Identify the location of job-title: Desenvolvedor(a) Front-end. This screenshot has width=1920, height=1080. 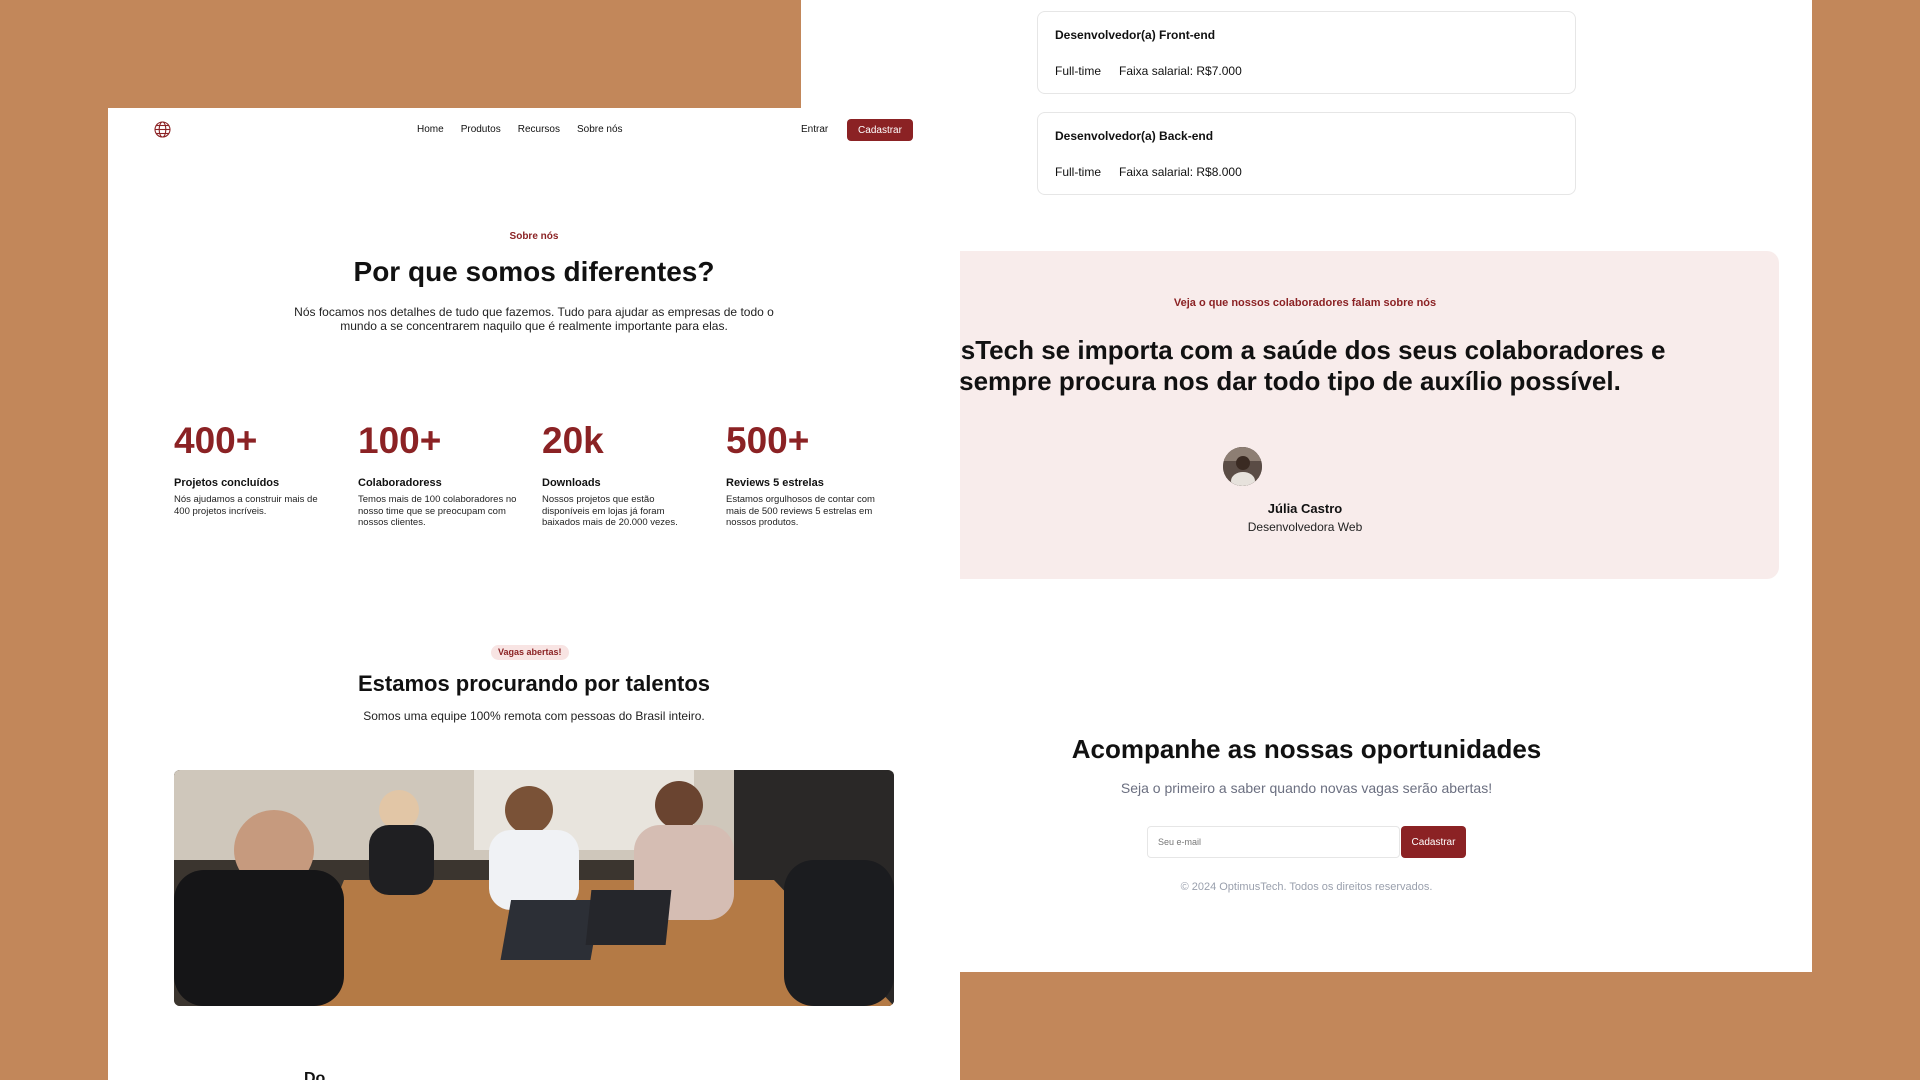
(1135, 35).